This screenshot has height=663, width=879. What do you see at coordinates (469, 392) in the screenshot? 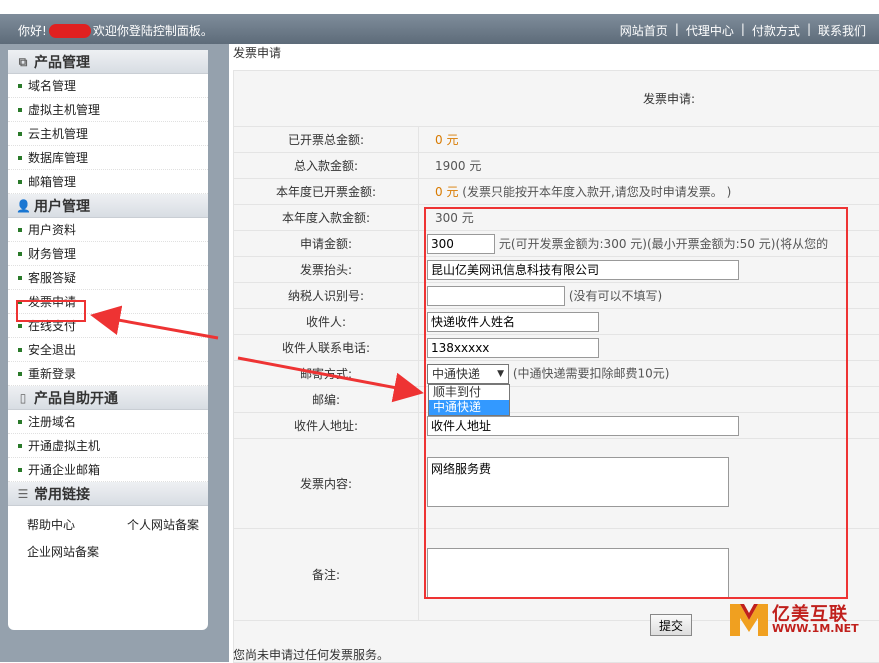
I see `shipping-option: 顺丰到付` at bounding box center [469, 392].